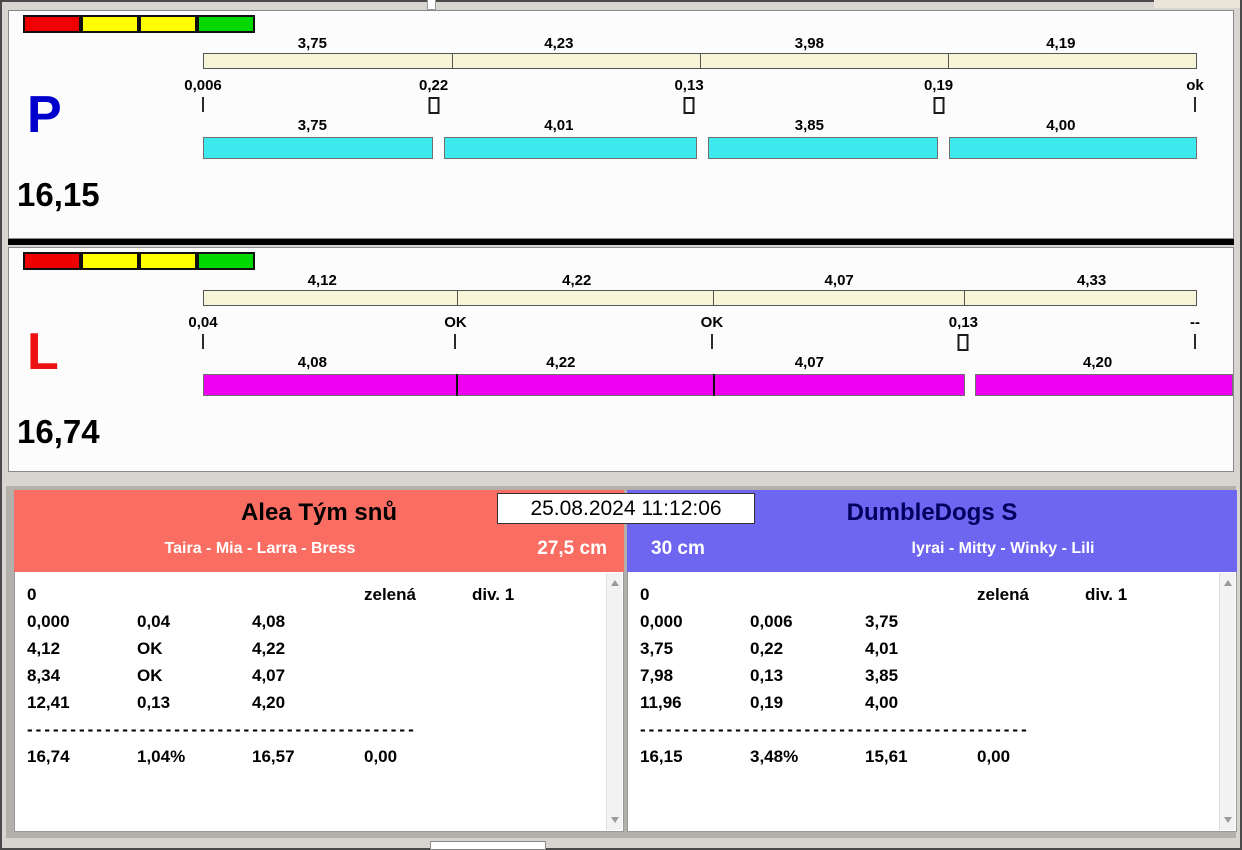  What do you see at coordinates (657, 648) in the screenshot?
I see `cell: 3,75` at bounding box center [657, 648].